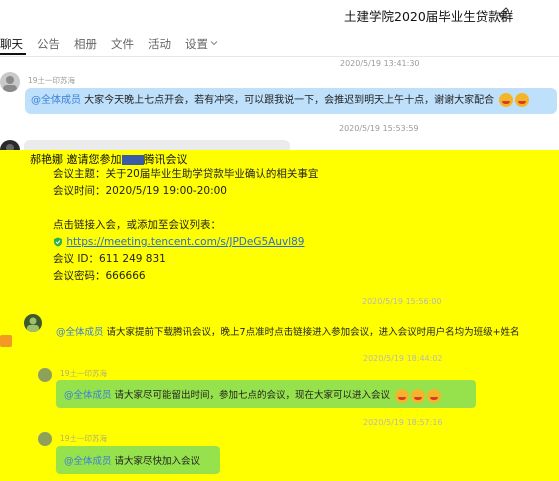 The height and width of the screenshot is (481, 559). Describe the element at coordinates (58, 242) in the screenshot. I see `secure-shield-icon` at that location.